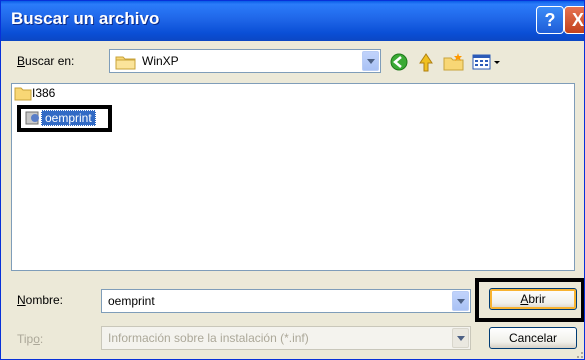  What do you see at coordinates (488, 62) in the screenshot?
I see `view-menu-icon` at bounding box center [488, 62].